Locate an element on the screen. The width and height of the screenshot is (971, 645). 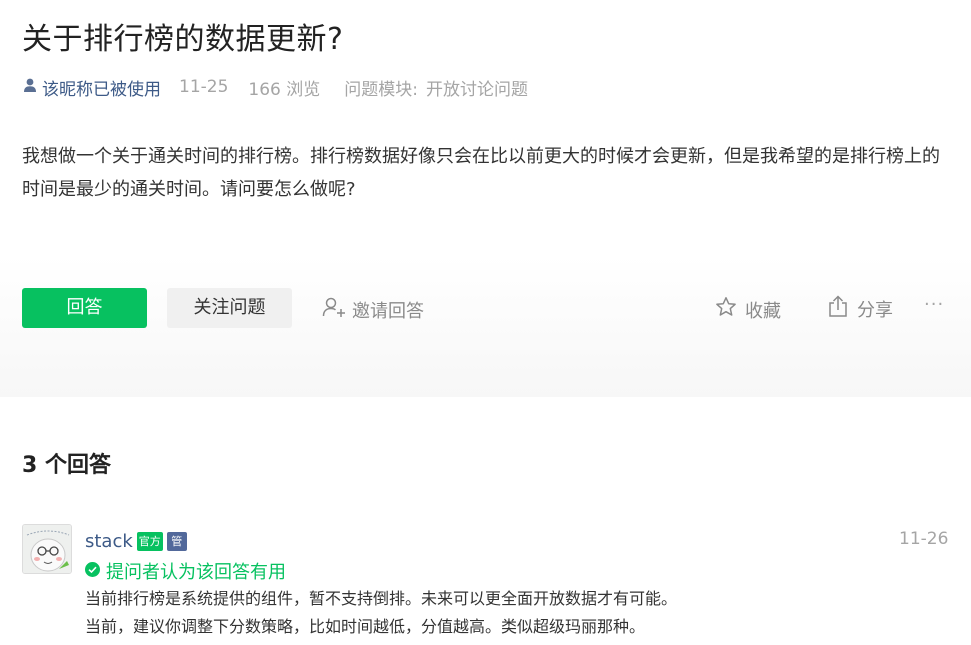
question-meta: 该昵称已被使用 11-25 166 浏览 问题模块: 开放讨论问题 is located at coordinates (275, 87).